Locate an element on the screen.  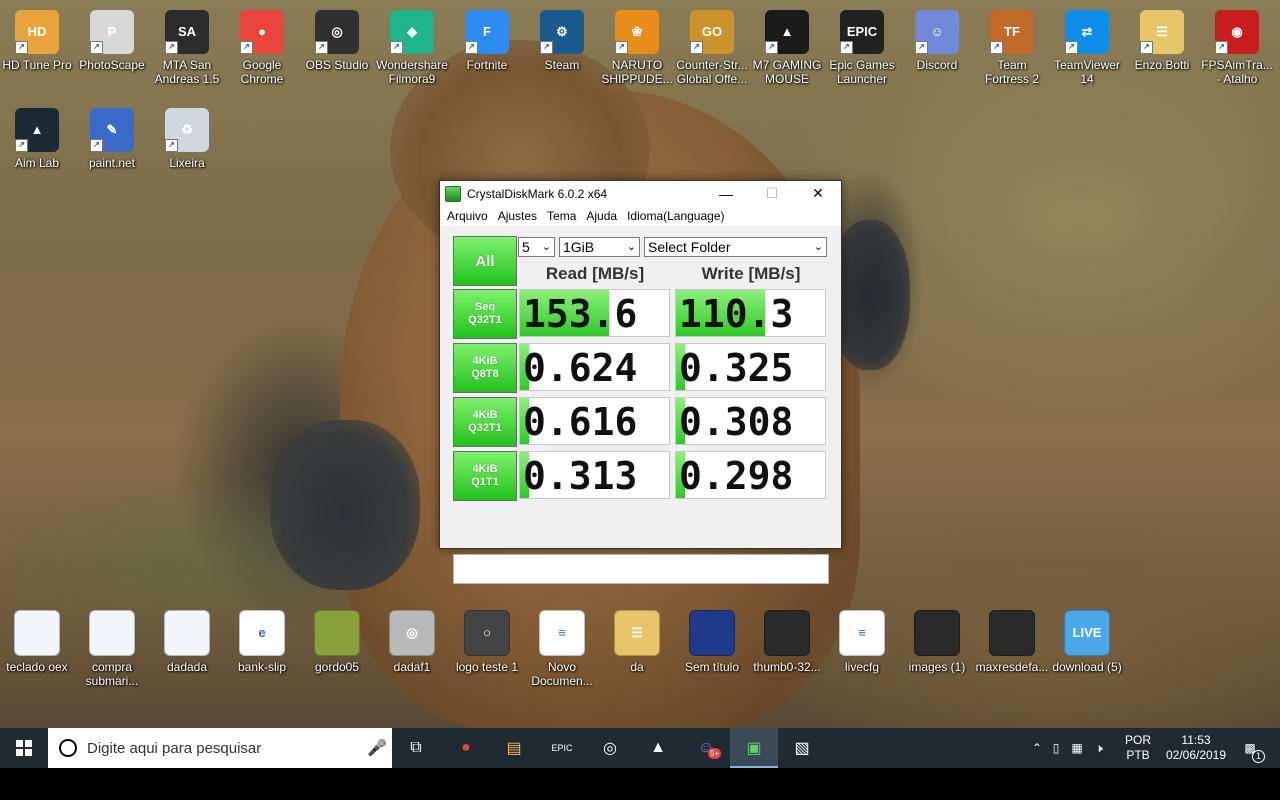
desktop-icon-google-chrome: ● ↗ Google Chrome is located at coordinates (262, 48).